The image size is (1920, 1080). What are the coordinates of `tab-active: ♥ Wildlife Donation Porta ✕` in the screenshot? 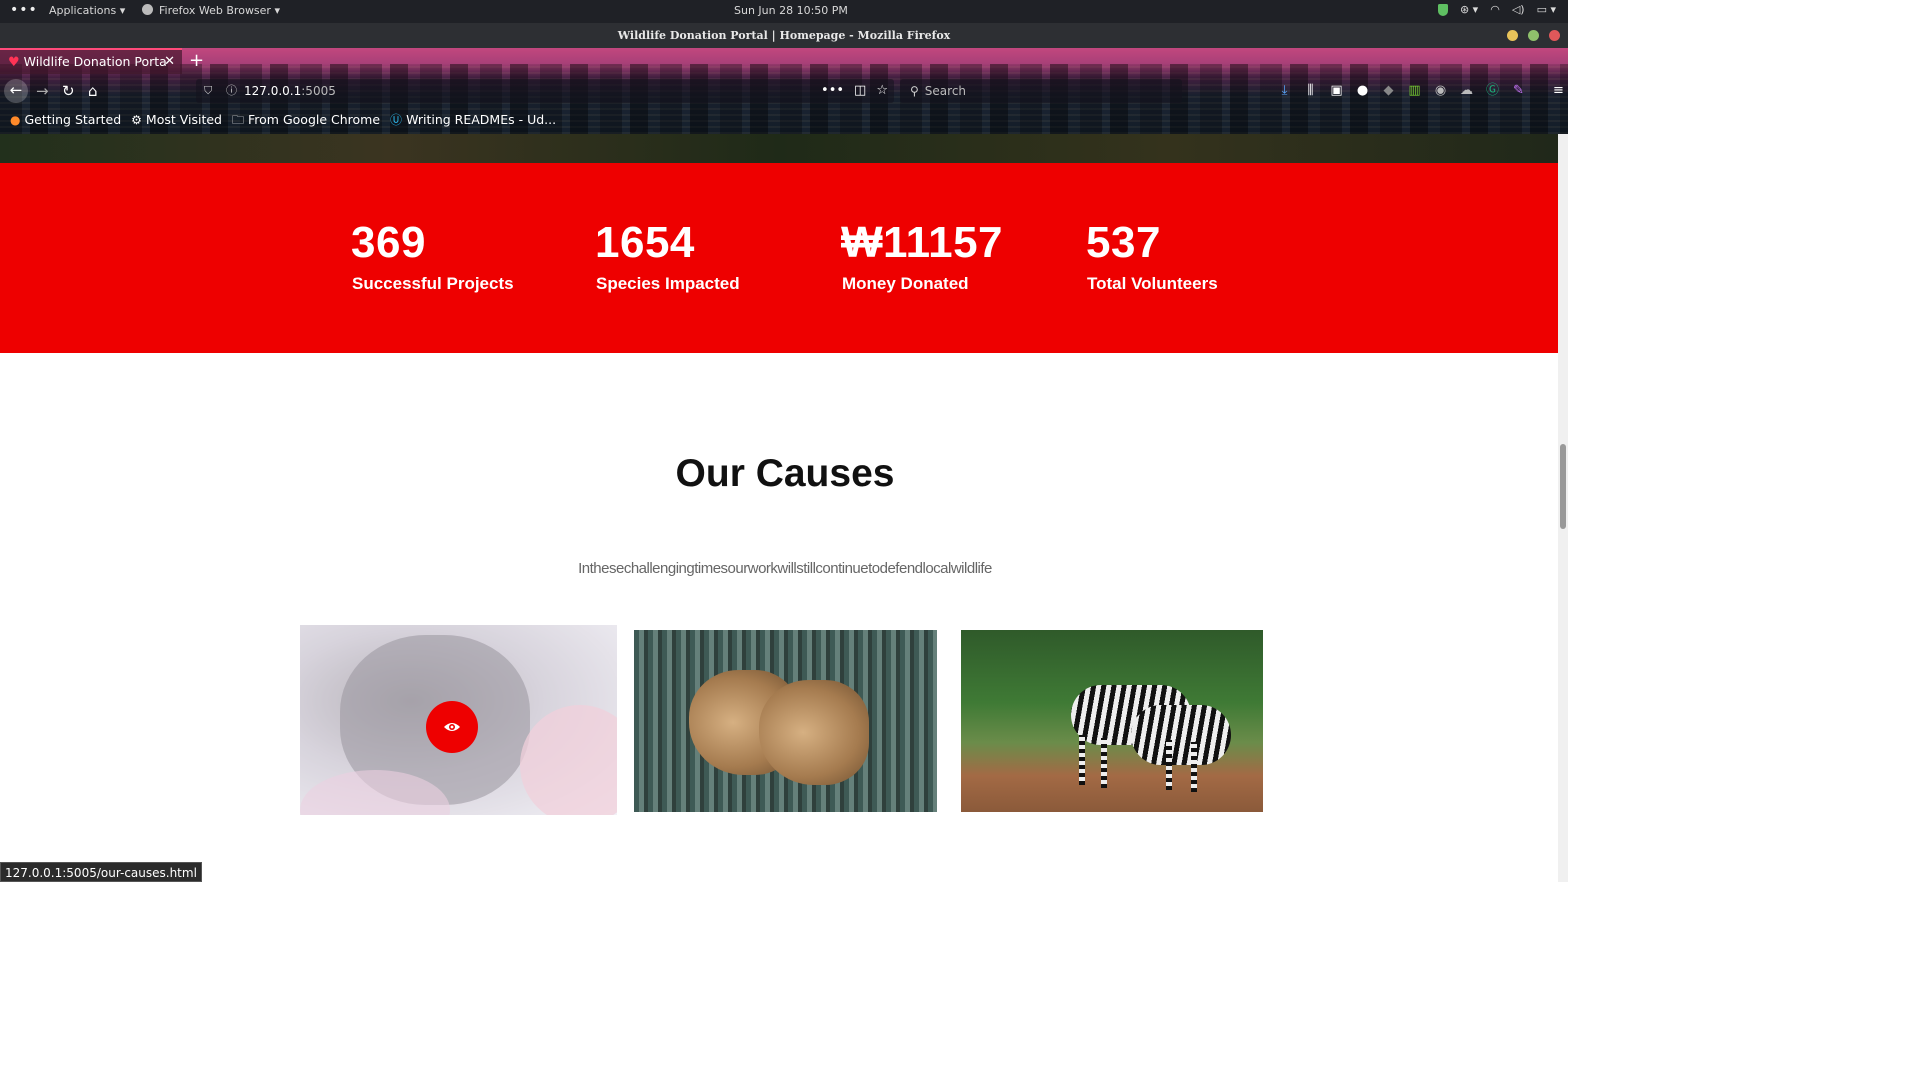 It's located at (91, 61).